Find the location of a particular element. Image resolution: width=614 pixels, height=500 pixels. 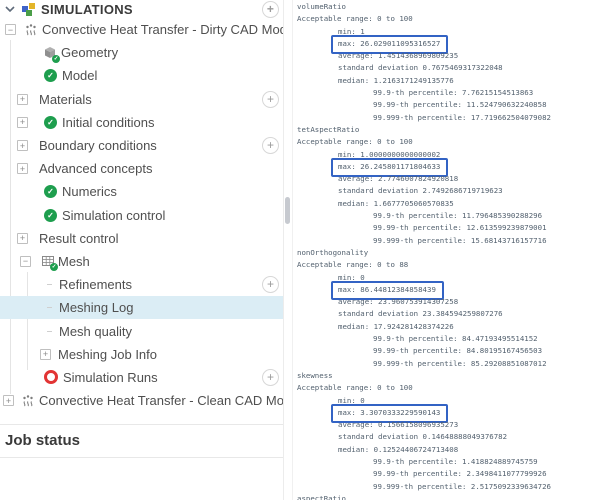

add-material-button: + is located at coordinates (270, 99).